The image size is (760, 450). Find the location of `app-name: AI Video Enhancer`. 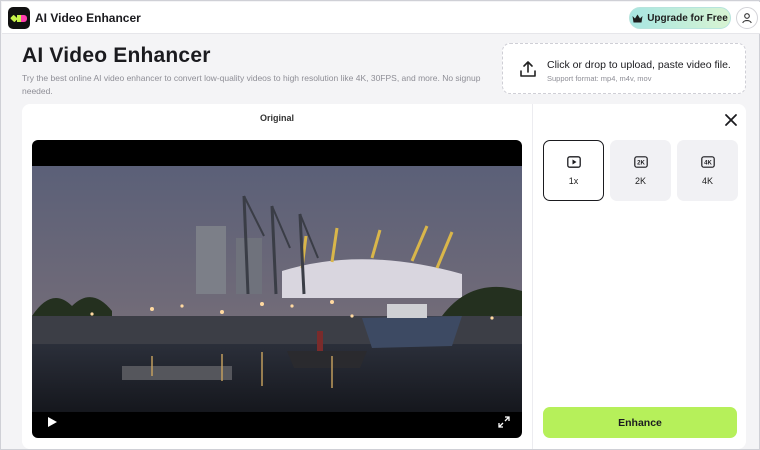

app-name: AI Video Enhancer is located at coordinates (88, 18).